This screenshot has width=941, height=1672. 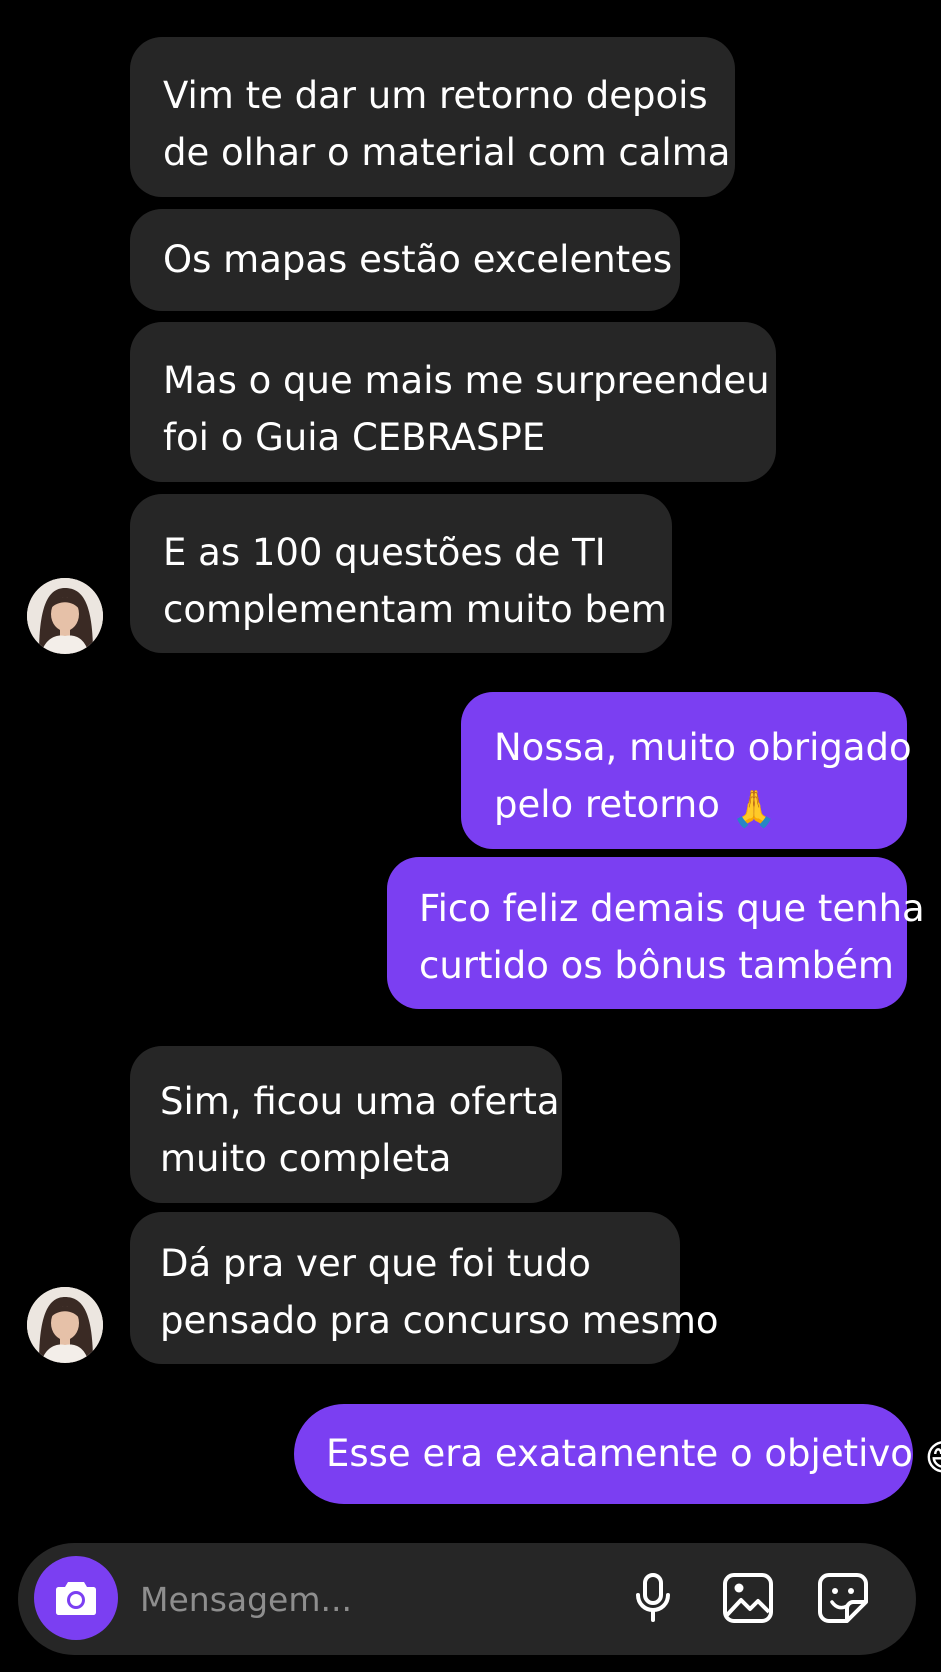 I want to click on message-line: Mas o que mais me surpreendeu, so click(x=466, y=380).